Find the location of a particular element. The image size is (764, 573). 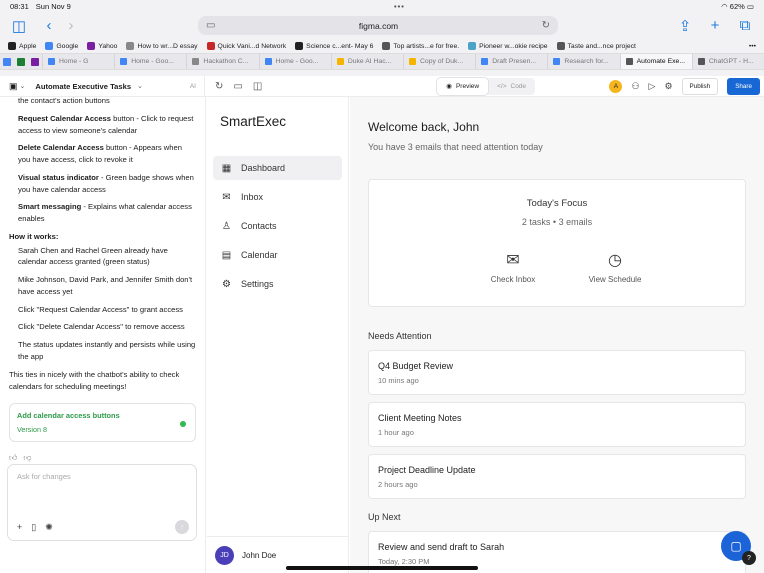

focus-title: Today's Focus is located at coordinates (557, 203).